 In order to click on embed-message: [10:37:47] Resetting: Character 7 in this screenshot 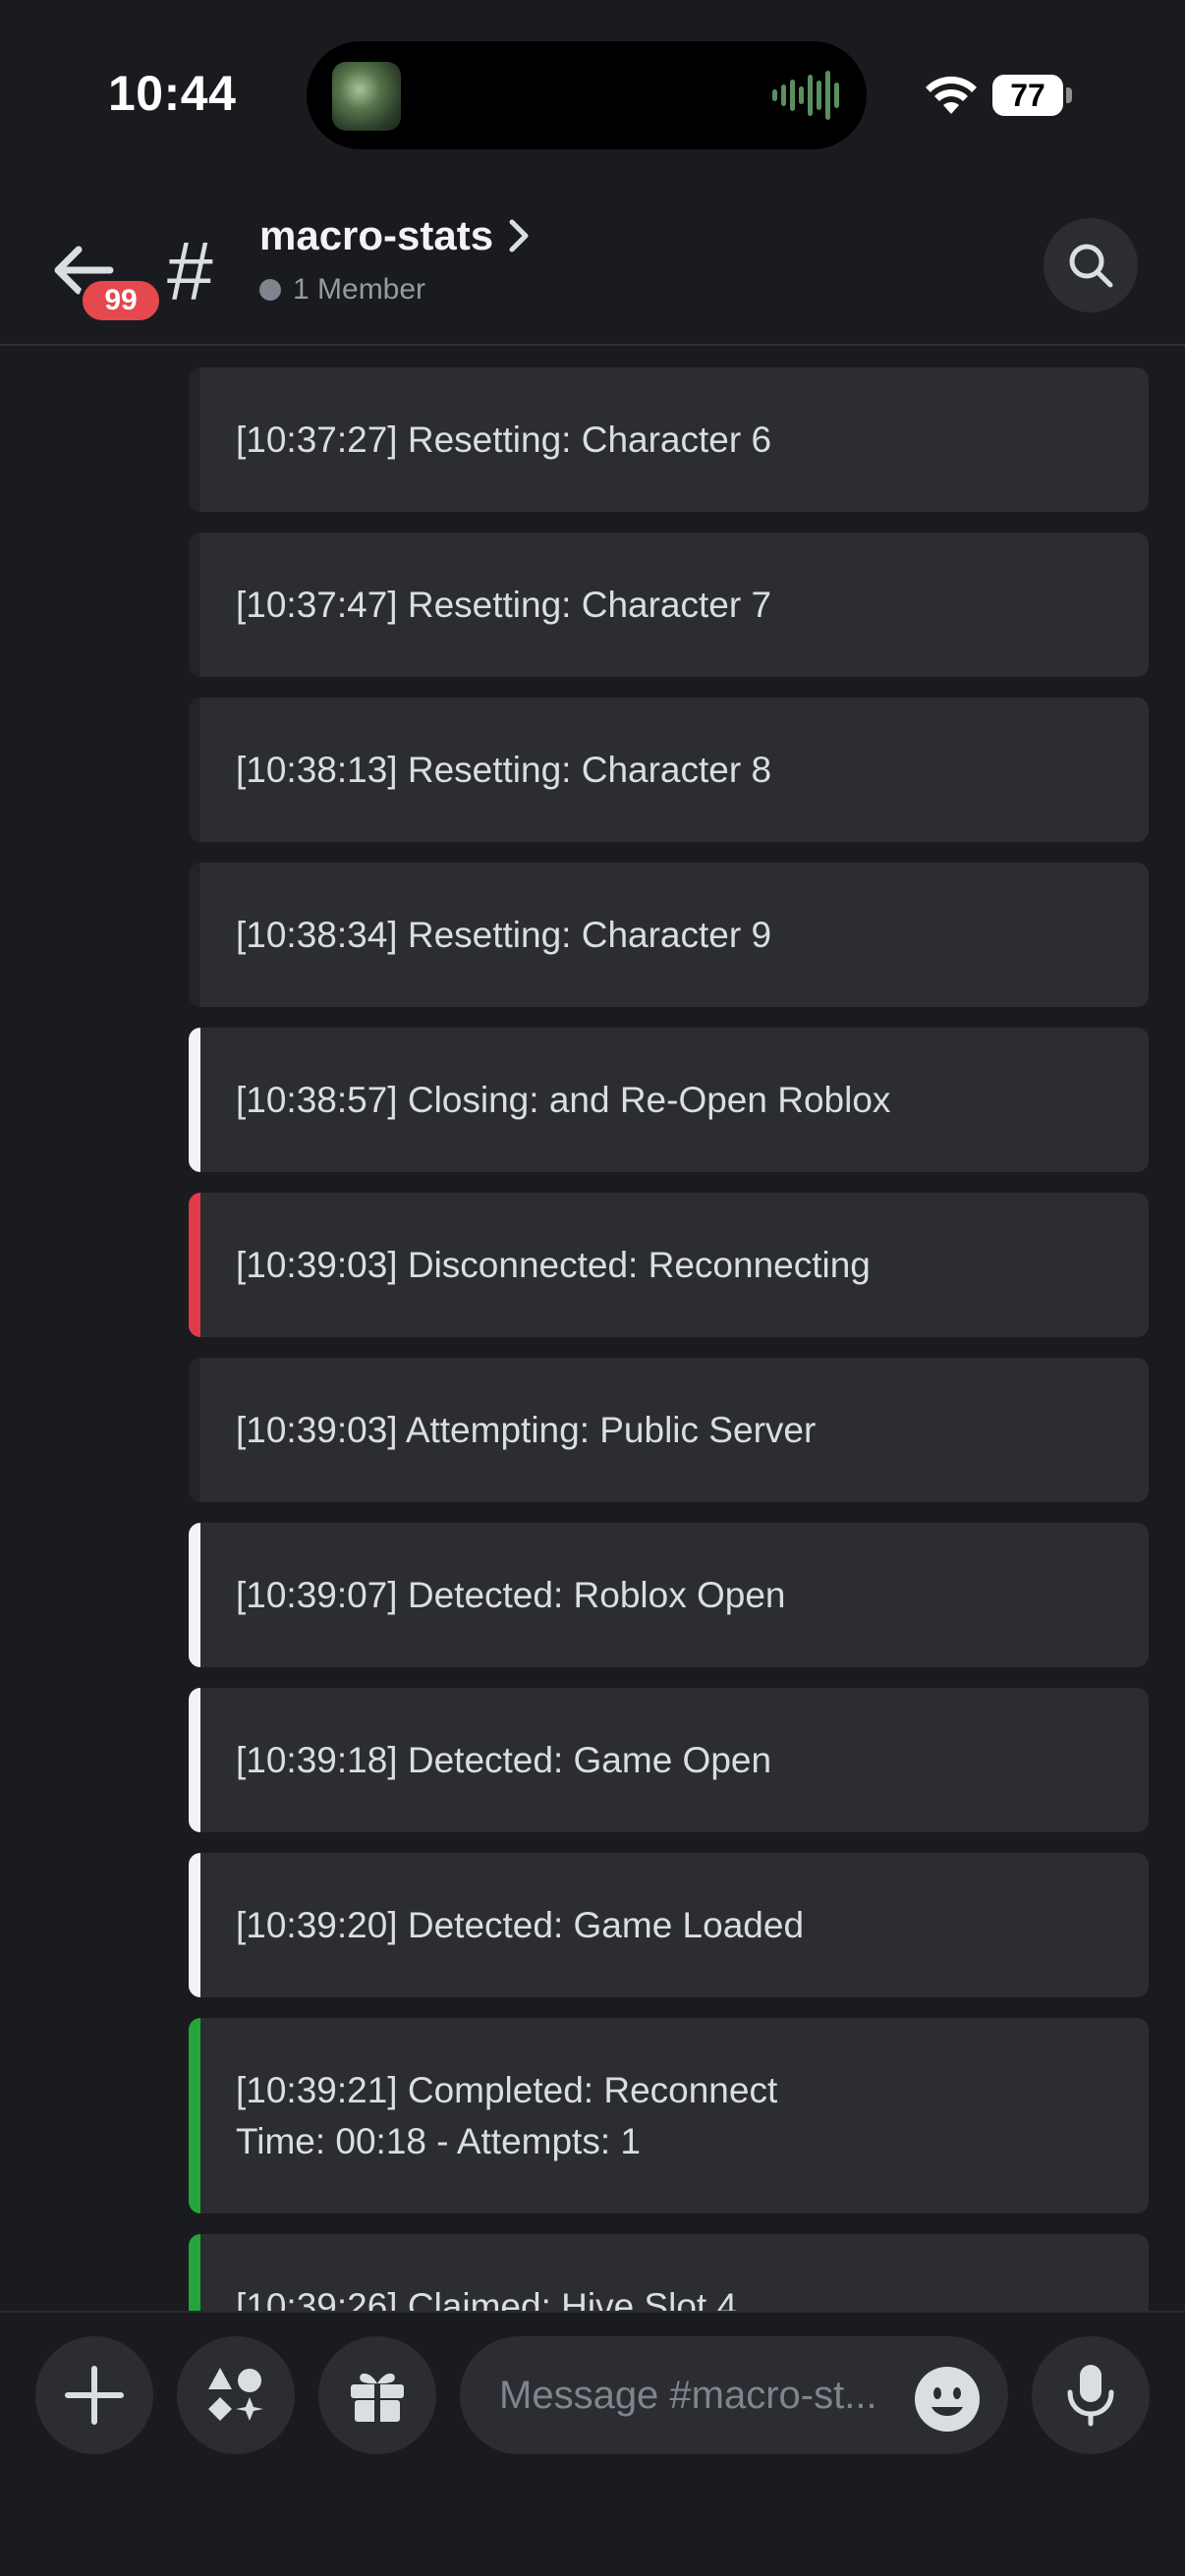, I will do `click(669, 604)`.